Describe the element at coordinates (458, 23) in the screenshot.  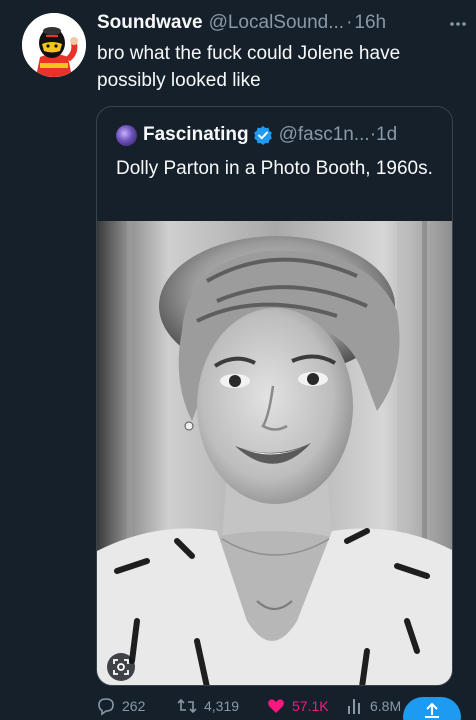
I see `more-dots-icon` at that location.